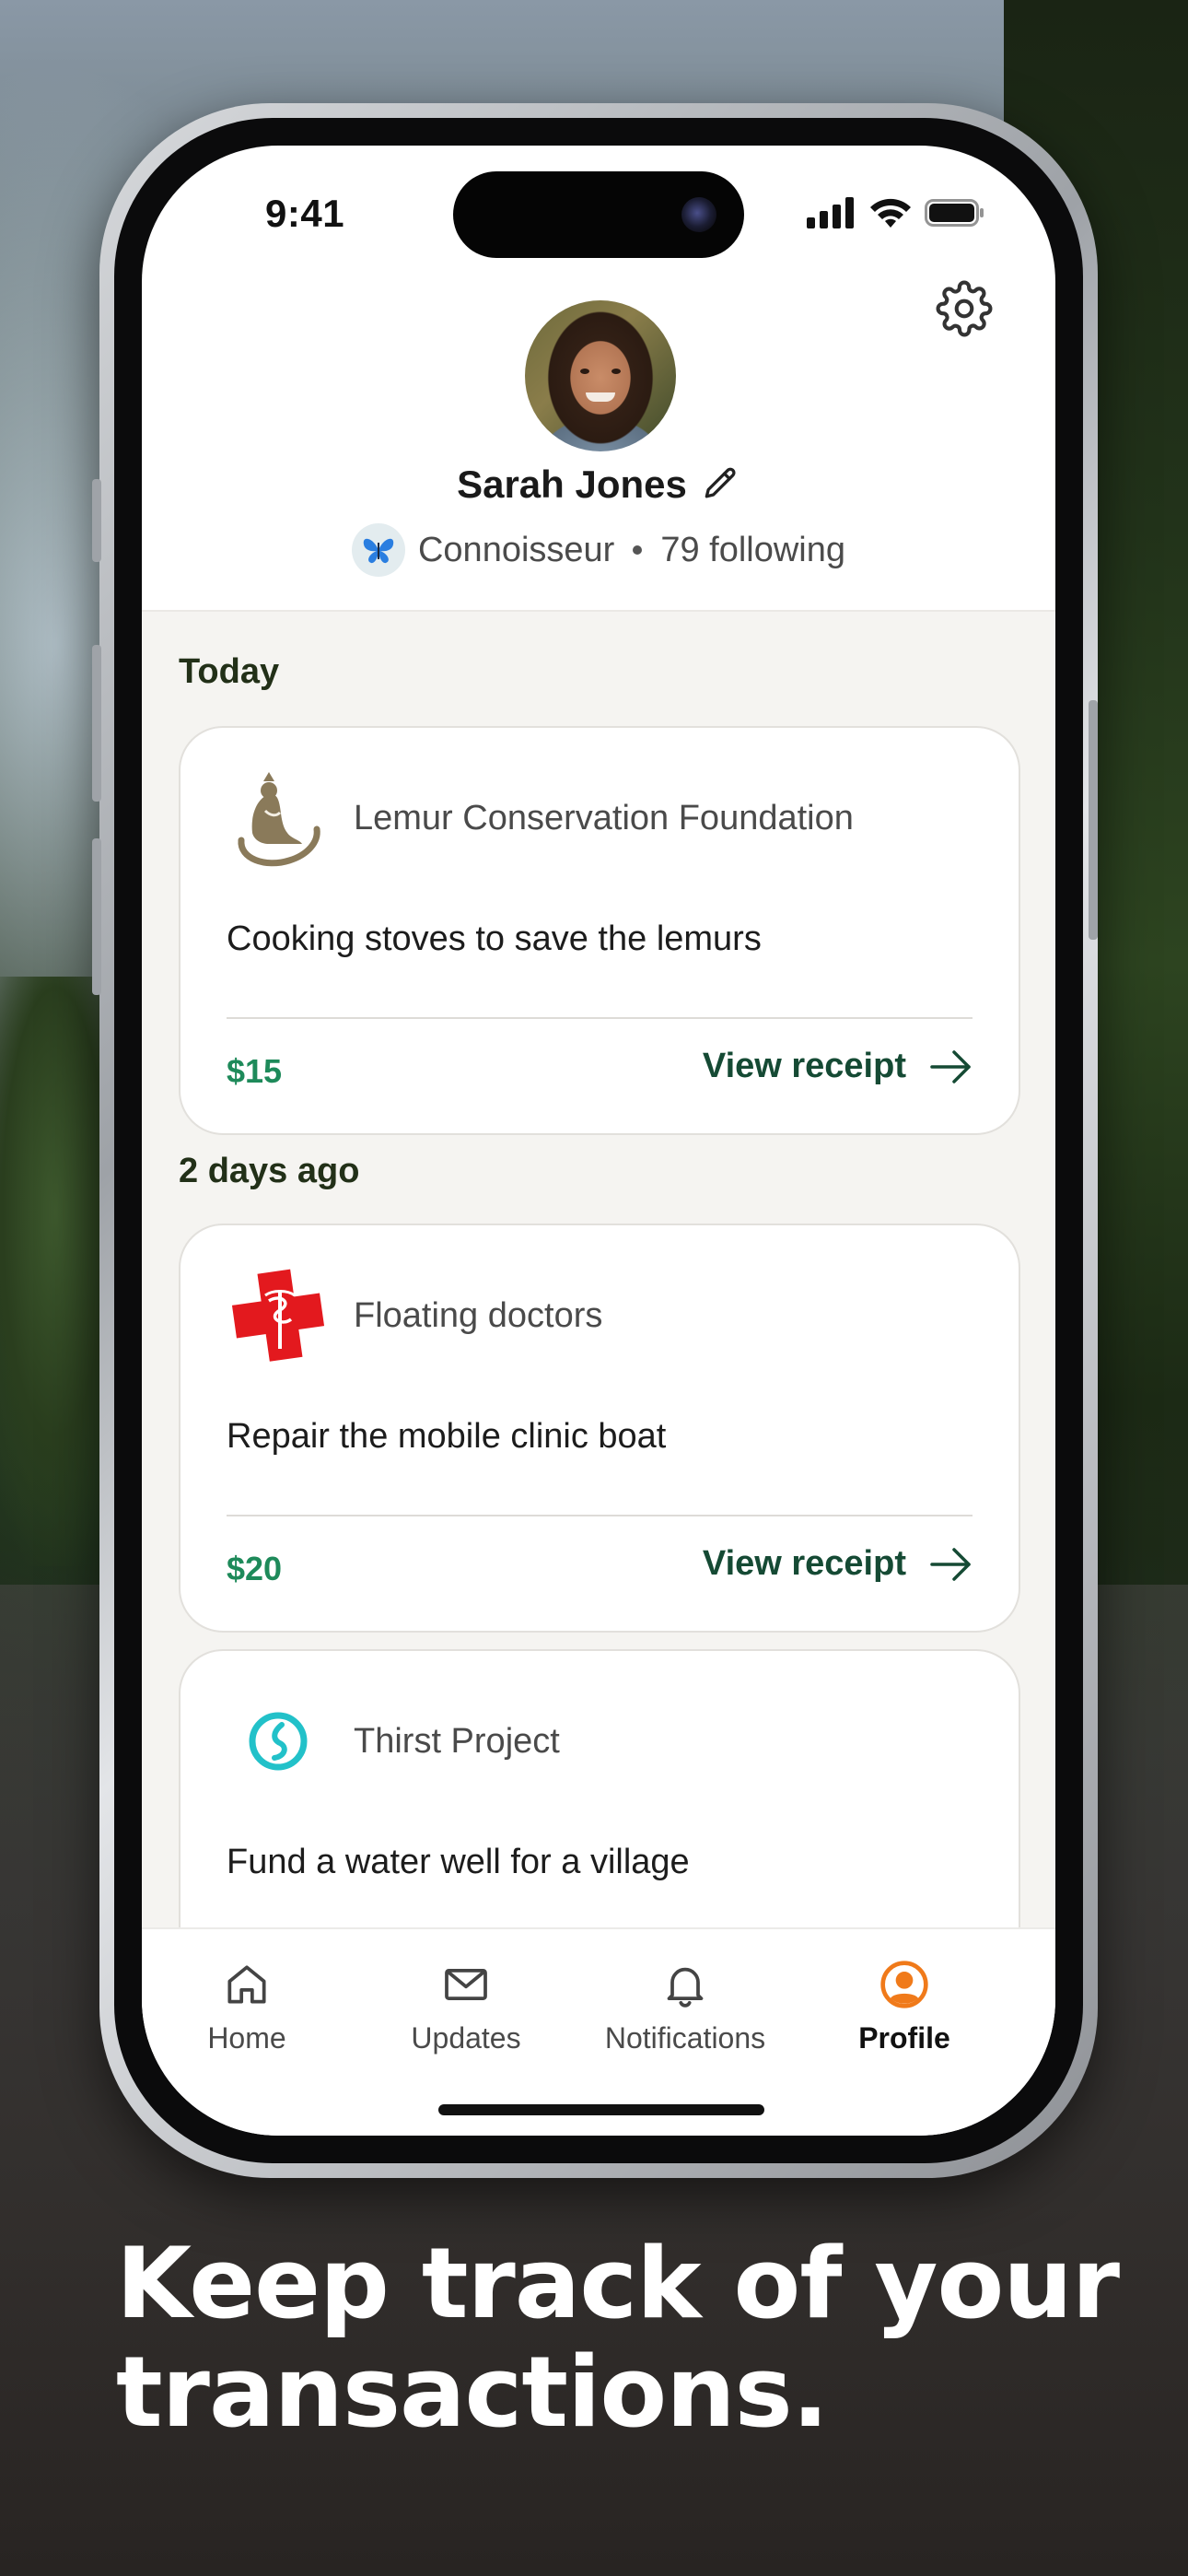 The width and height of the screenshot is (1188, 2576). What do you see at coordinates (753, 550) in the screenshot?
I see `following-count: 79 following` at bounding box center [753, 550].